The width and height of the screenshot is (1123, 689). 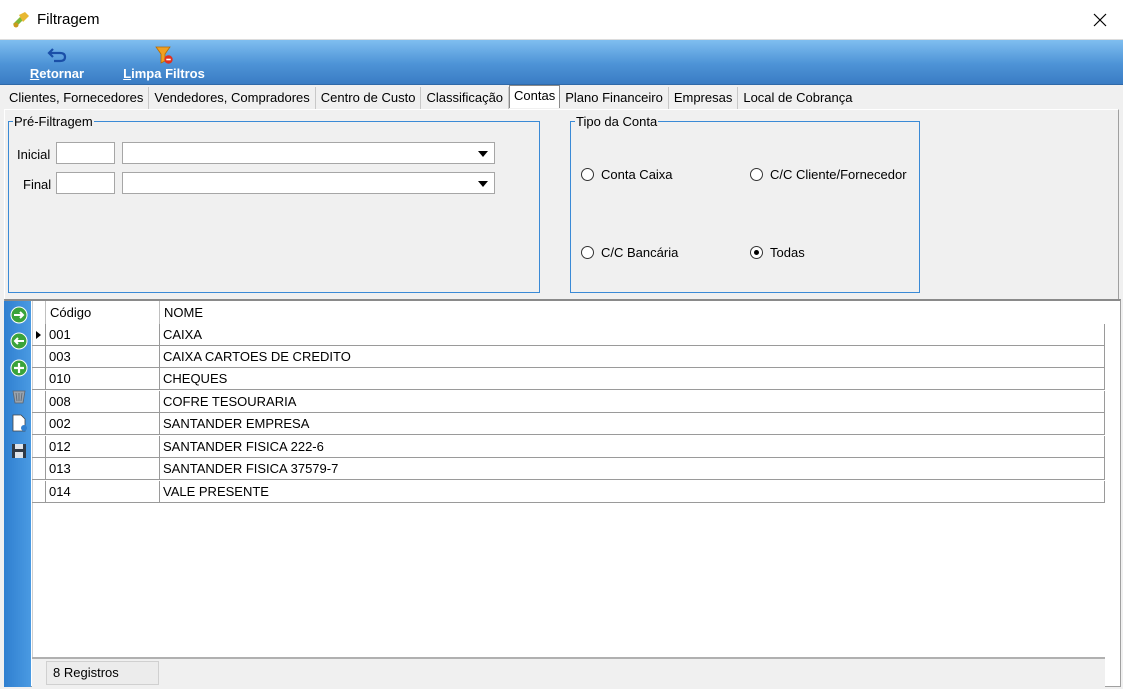 I want to click on radio-circle-selected, so click(x=756, y=252).